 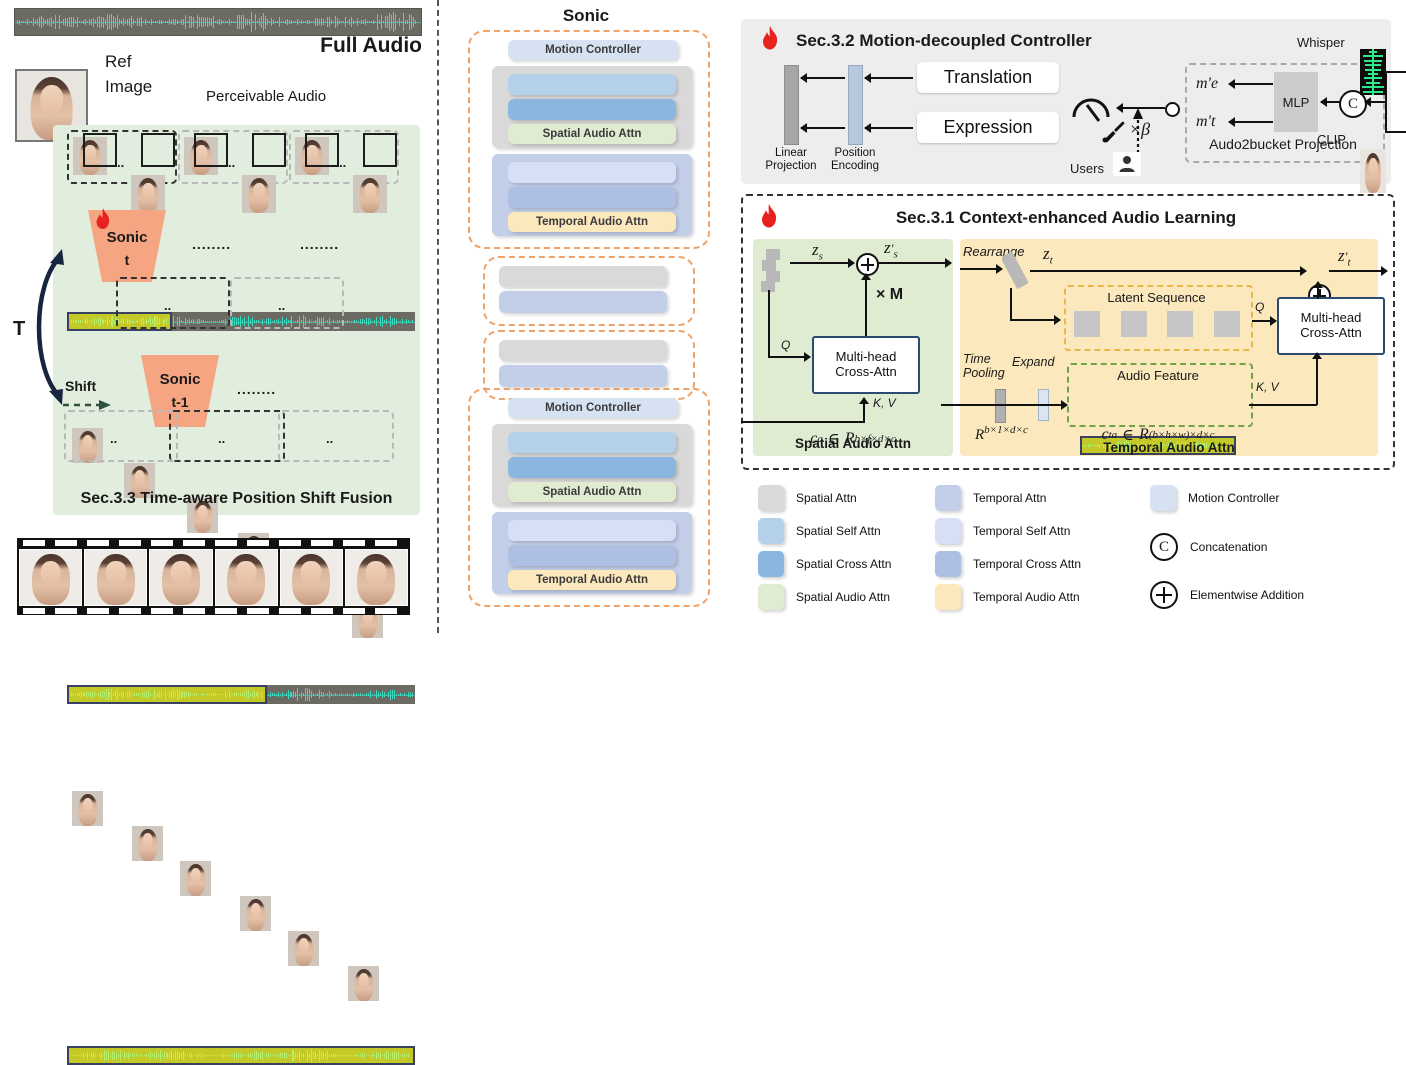 What do you see at coordinates (988, 127) in the screenshot?
I see `expression-box: Expression` at bounding box center [988, 127].